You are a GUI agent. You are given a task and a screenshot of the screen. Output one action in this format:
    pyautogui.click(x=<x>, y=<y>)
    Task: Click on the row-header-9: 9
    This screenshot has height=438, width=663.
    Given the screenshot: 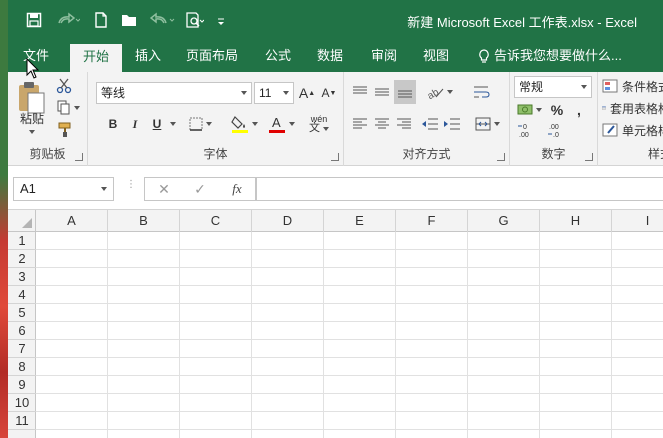 What is the action you would take?
    pyautogui.click(x=22, y=385)
    